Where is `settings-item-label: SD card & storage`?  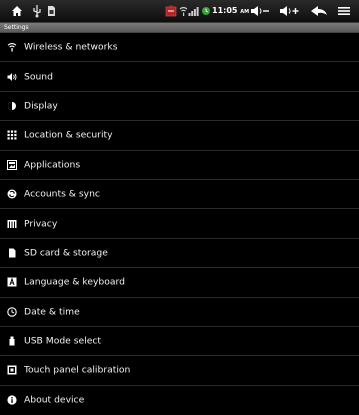
settings-item-label: SD card & storage is located at coordinates (66, 253).